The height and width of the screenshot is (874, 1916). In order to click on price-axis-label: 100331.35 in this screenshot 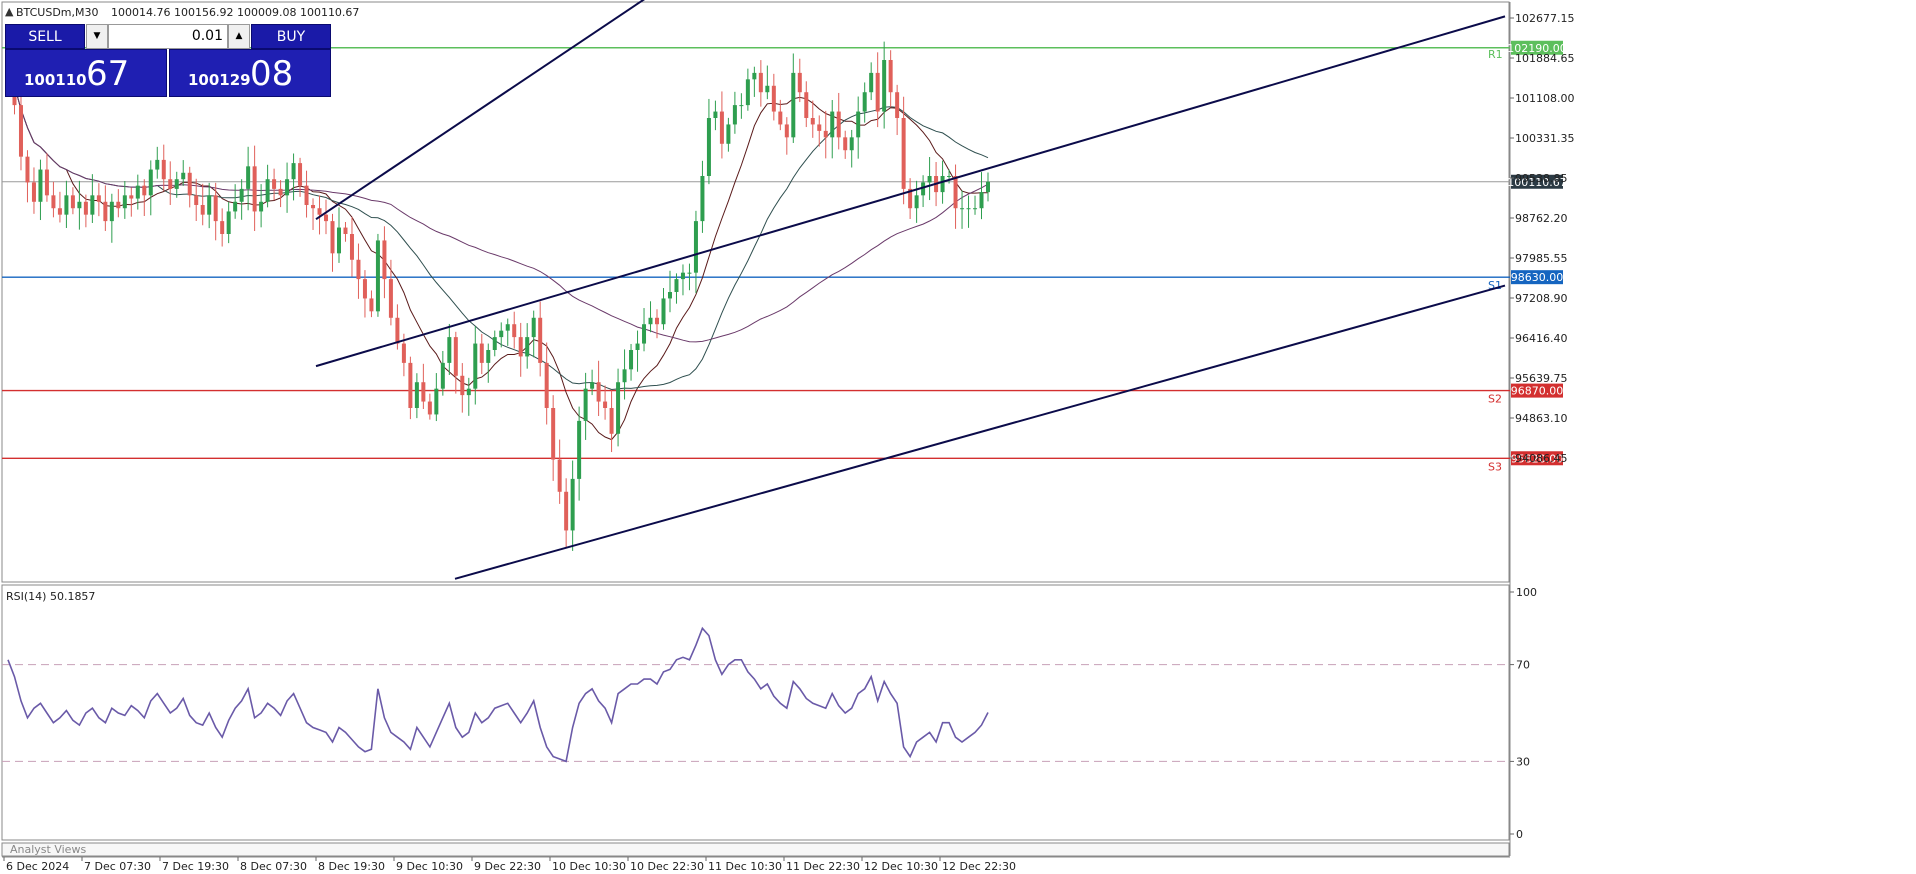, I will do `click(1545, 138)`.